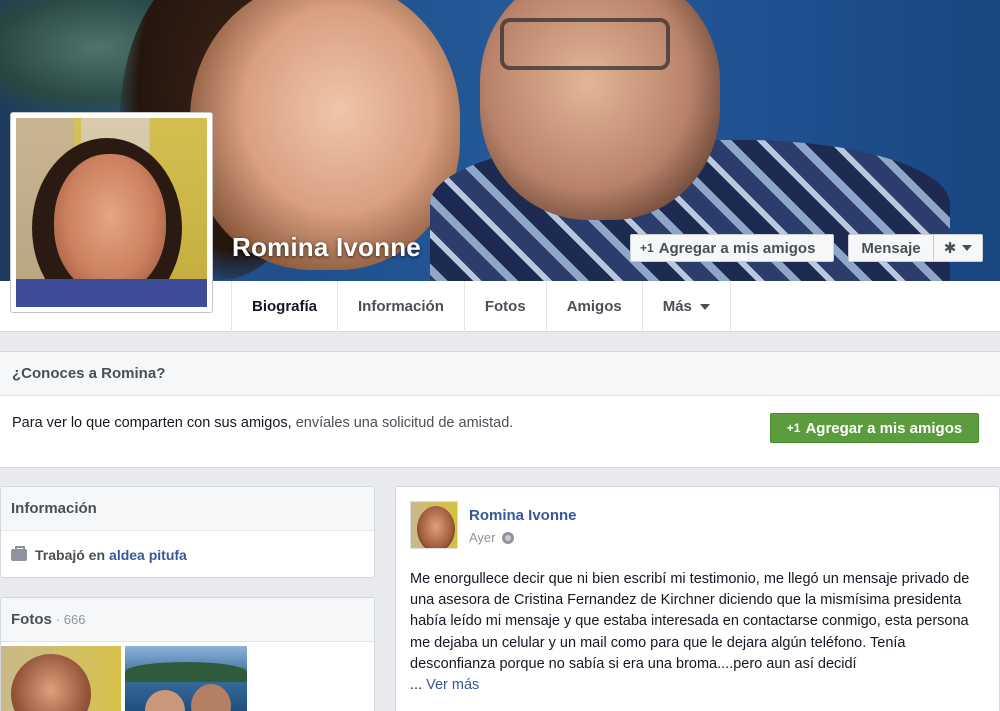  What do you see at coordinates (148, 555) in the screenshot?
I see `work-place-link: aldea pitufa` at bounding box center [148, 555].